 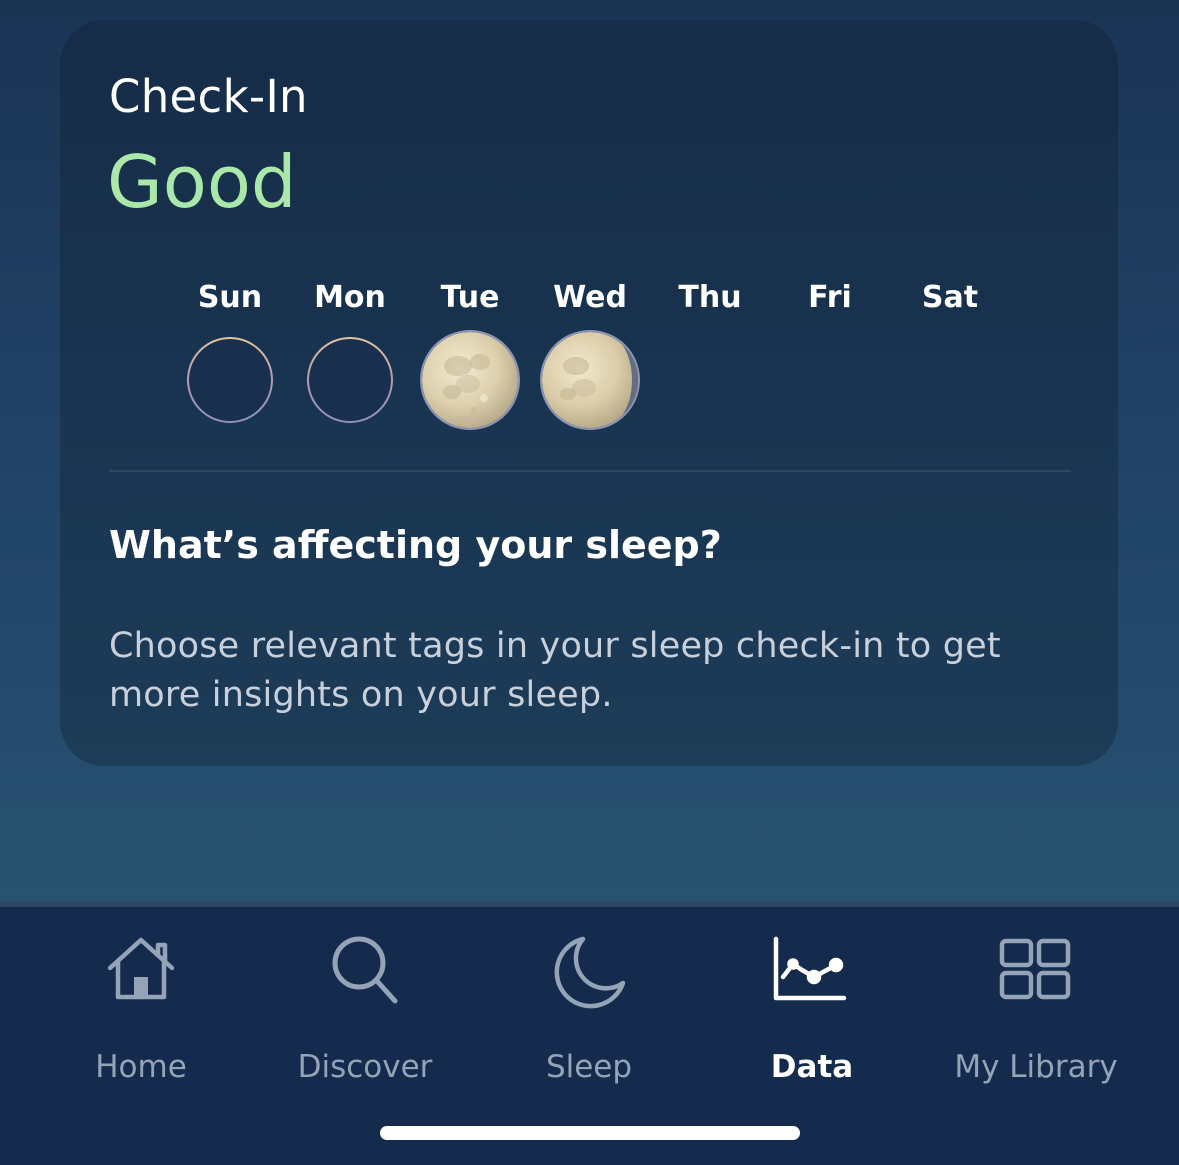 What do you see at coordinates (470, 380) in the screenshot?
I see `full-moon-icon` at bounding box center [470, 380].